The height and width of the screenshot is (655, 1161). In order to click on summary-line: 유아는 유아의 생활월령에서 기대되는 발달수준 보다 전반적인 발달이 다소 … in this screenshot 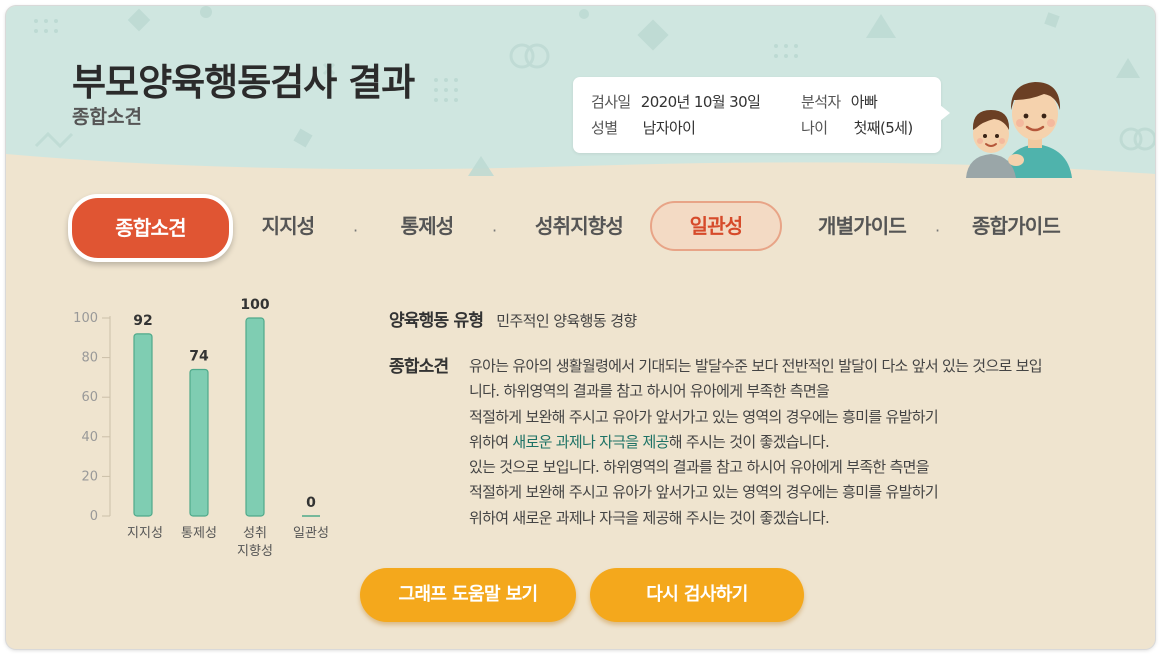, I will do `click(756, 366)`.